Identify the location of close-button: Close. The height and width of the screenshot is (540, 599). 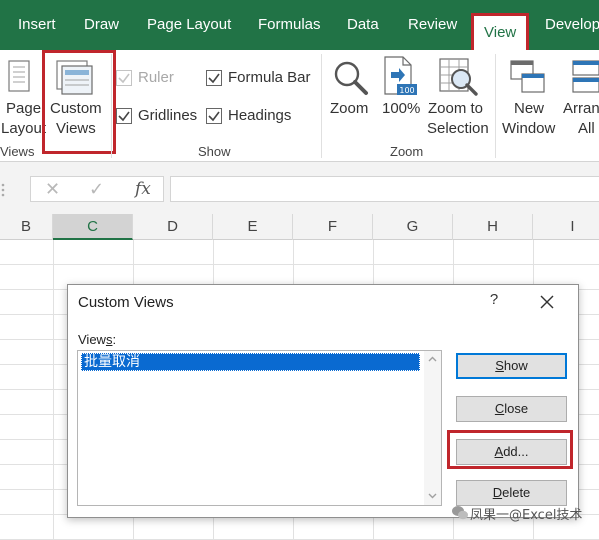
(511, 409).